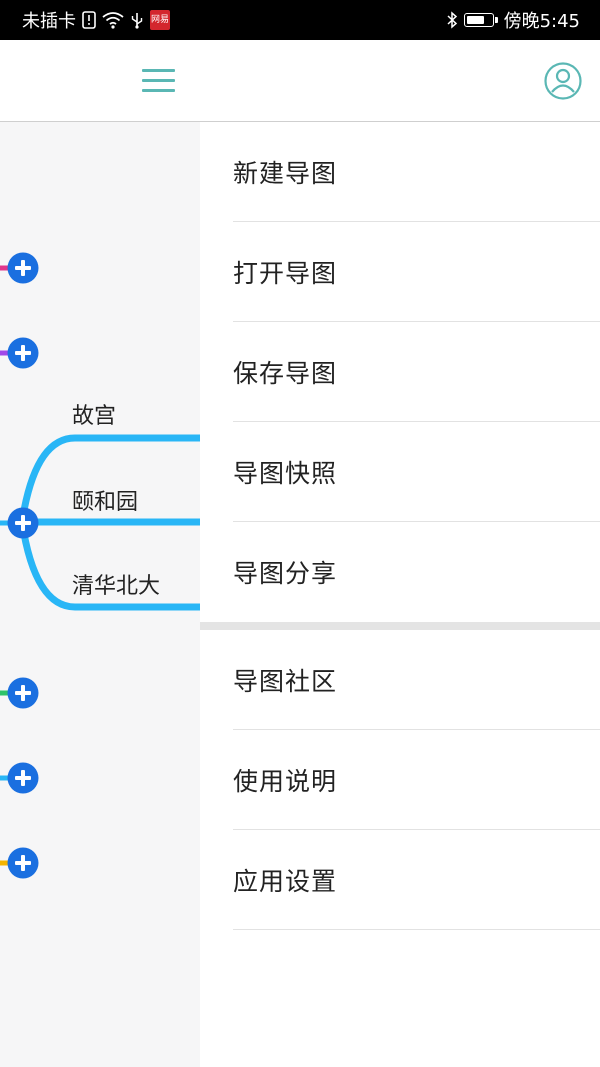  I want to click on clock-text: 傍晚5:45, so click(541, 21).